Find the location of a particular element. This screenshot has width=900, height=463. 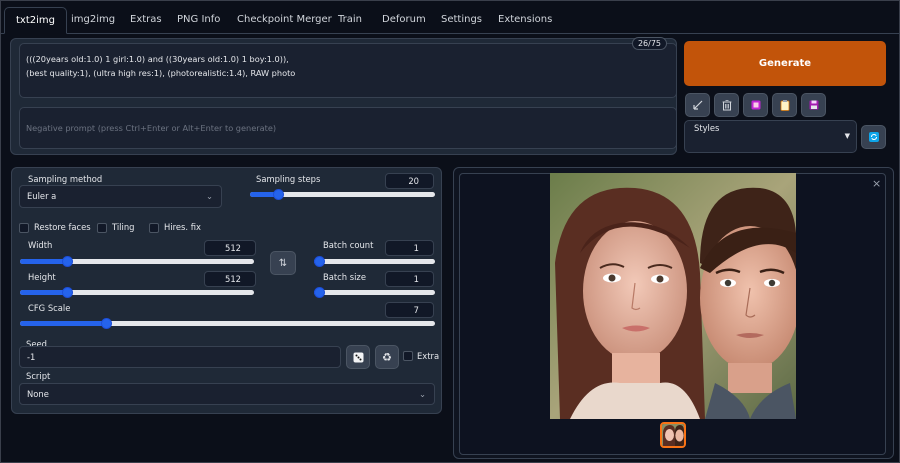

extra-networks-button is located at coordinates (755, 105).